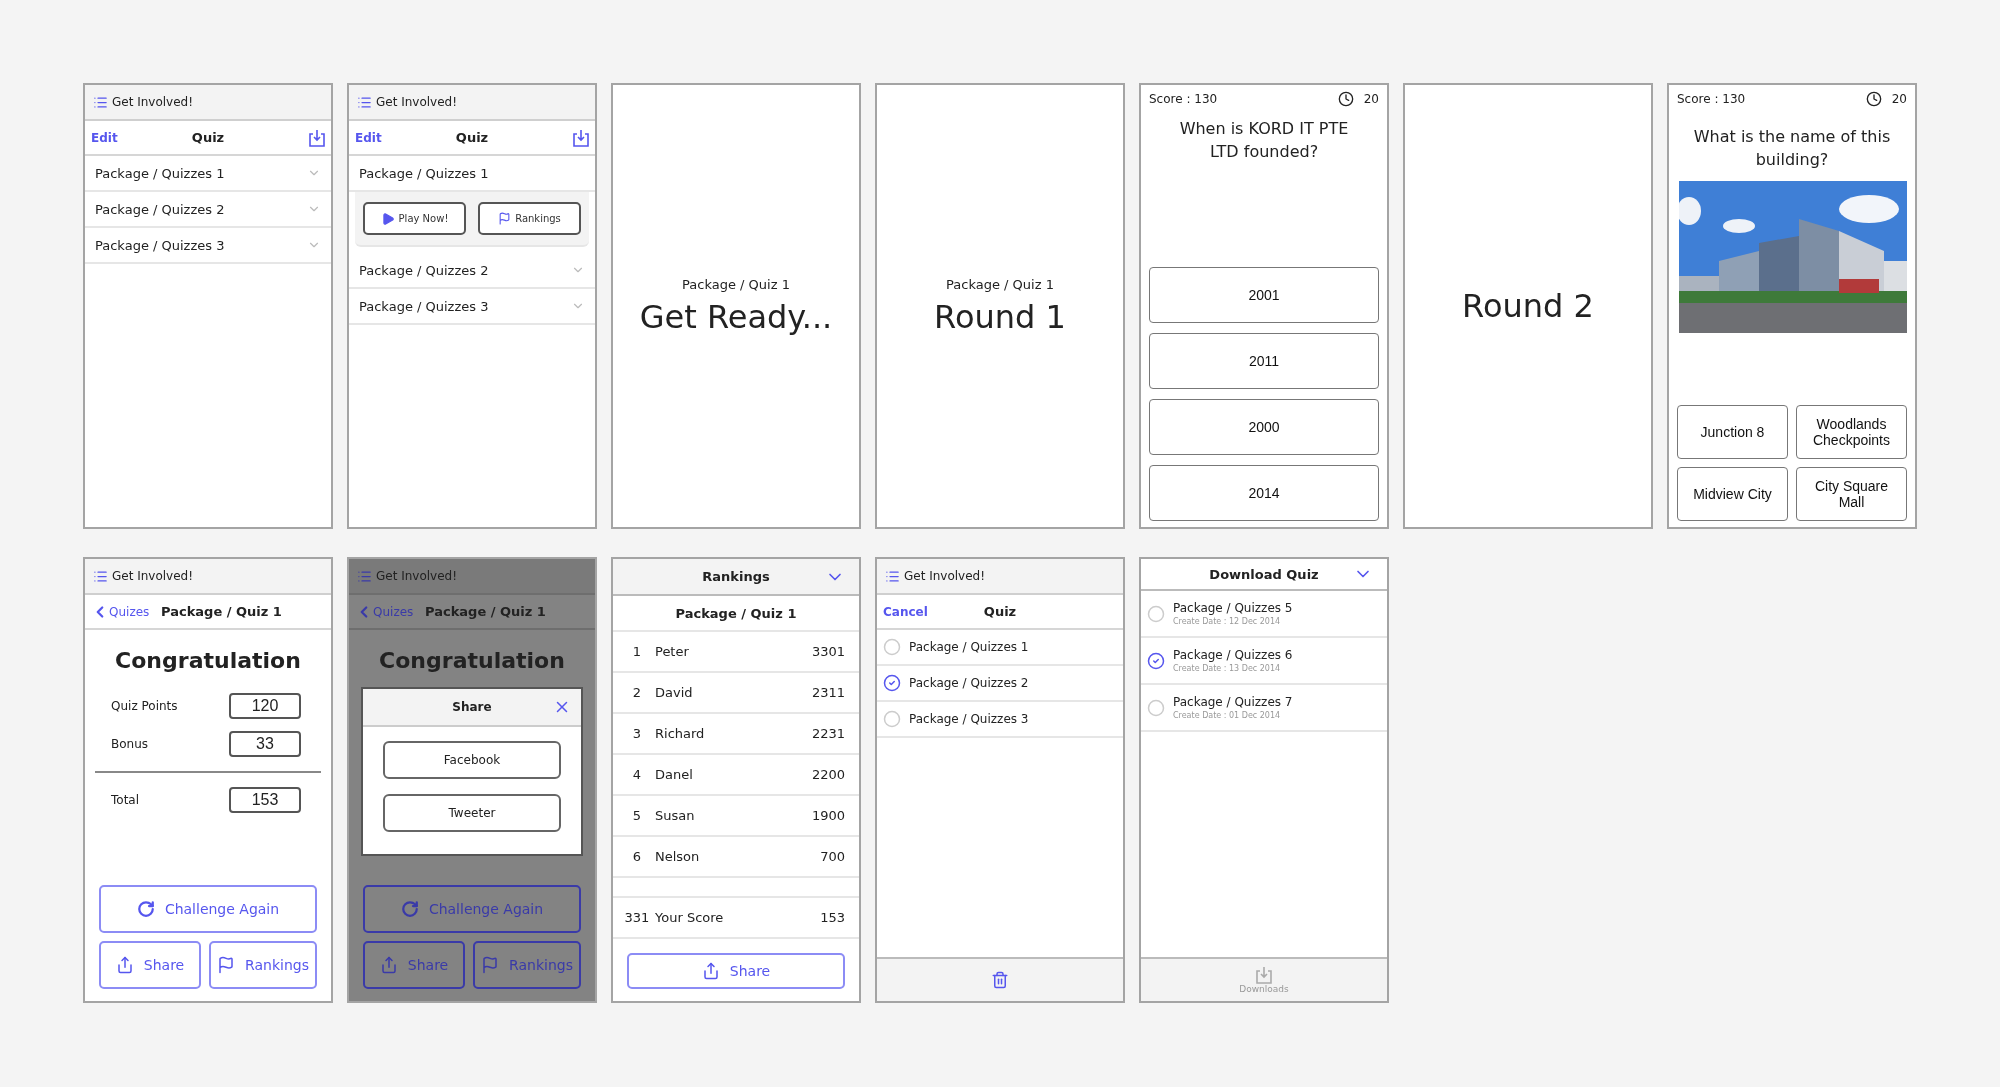  What do you see at coordinates (221, 611) in the screenshot?
I see `nav-title: Package / Quiz 1` at bounding box center [221, 611].